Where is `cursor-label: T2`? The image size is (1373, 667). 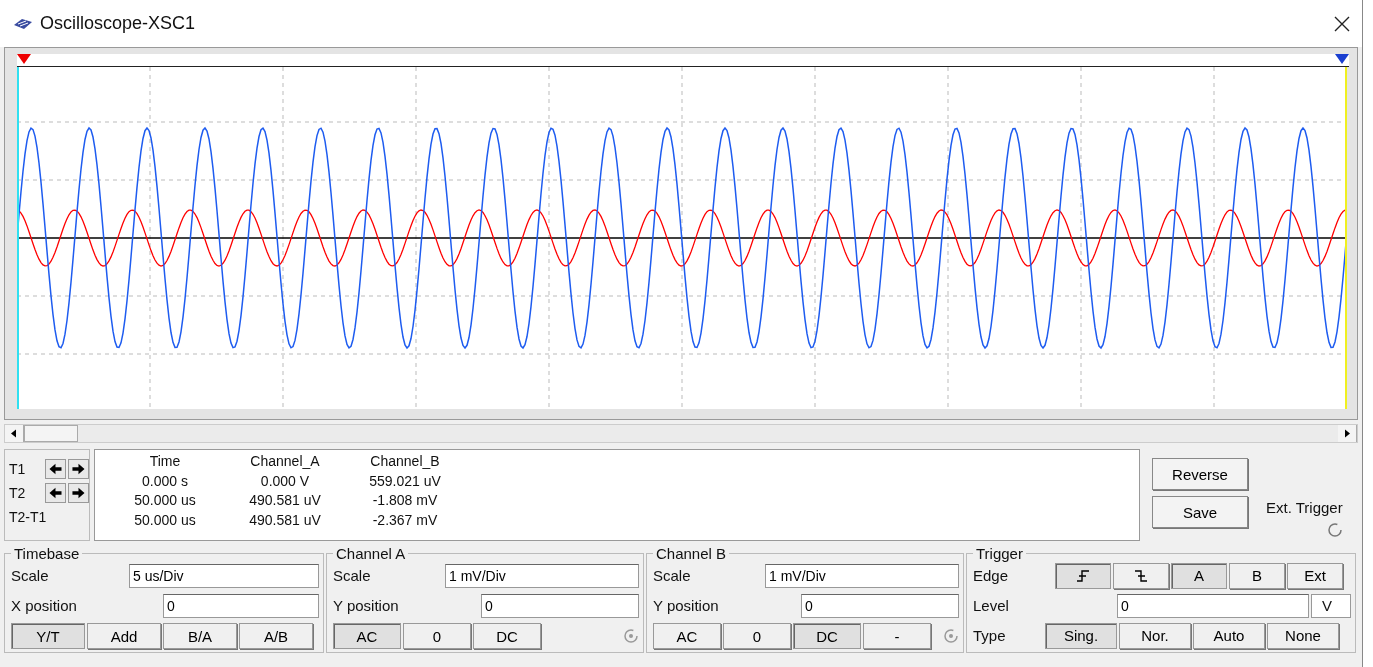 cursor-label: T2 is located at coordinates (18, 493).